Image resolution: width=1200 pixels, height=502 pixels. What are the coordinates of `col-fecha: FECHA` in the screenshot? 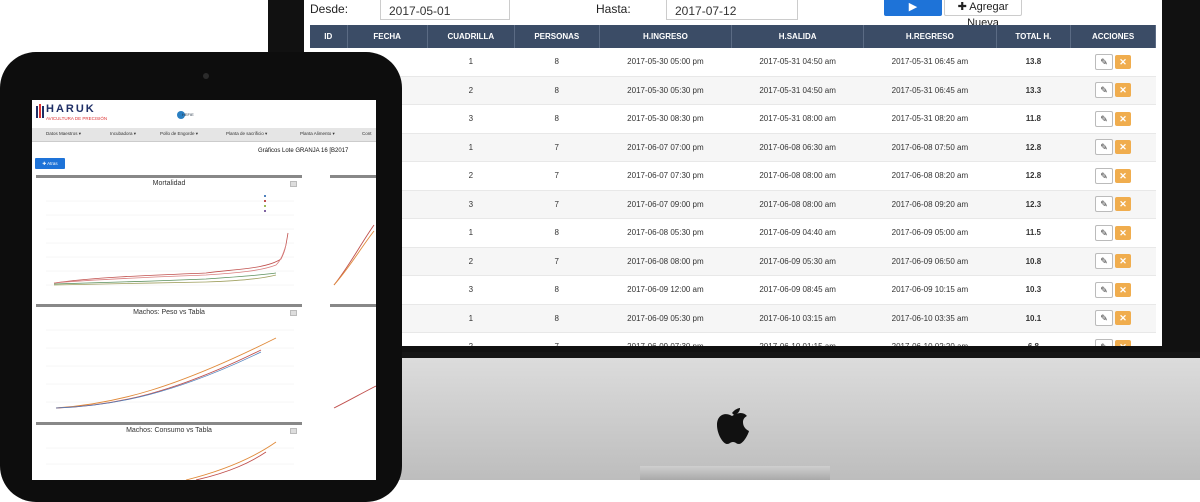 It's located at (387, 36).